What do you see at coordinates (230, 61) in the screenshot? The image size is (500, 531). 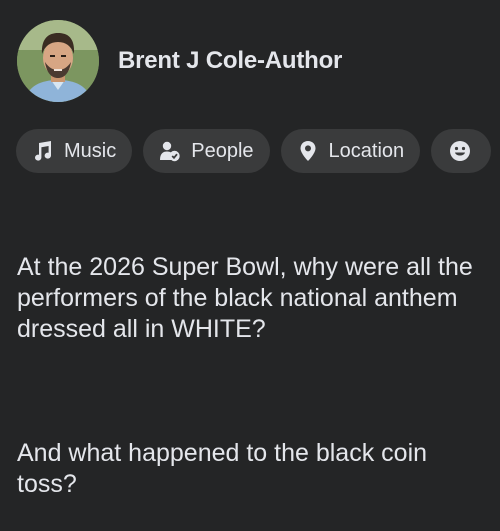 I see `author-name: Brent J Cole-Author` at bounding box center [230, 61].